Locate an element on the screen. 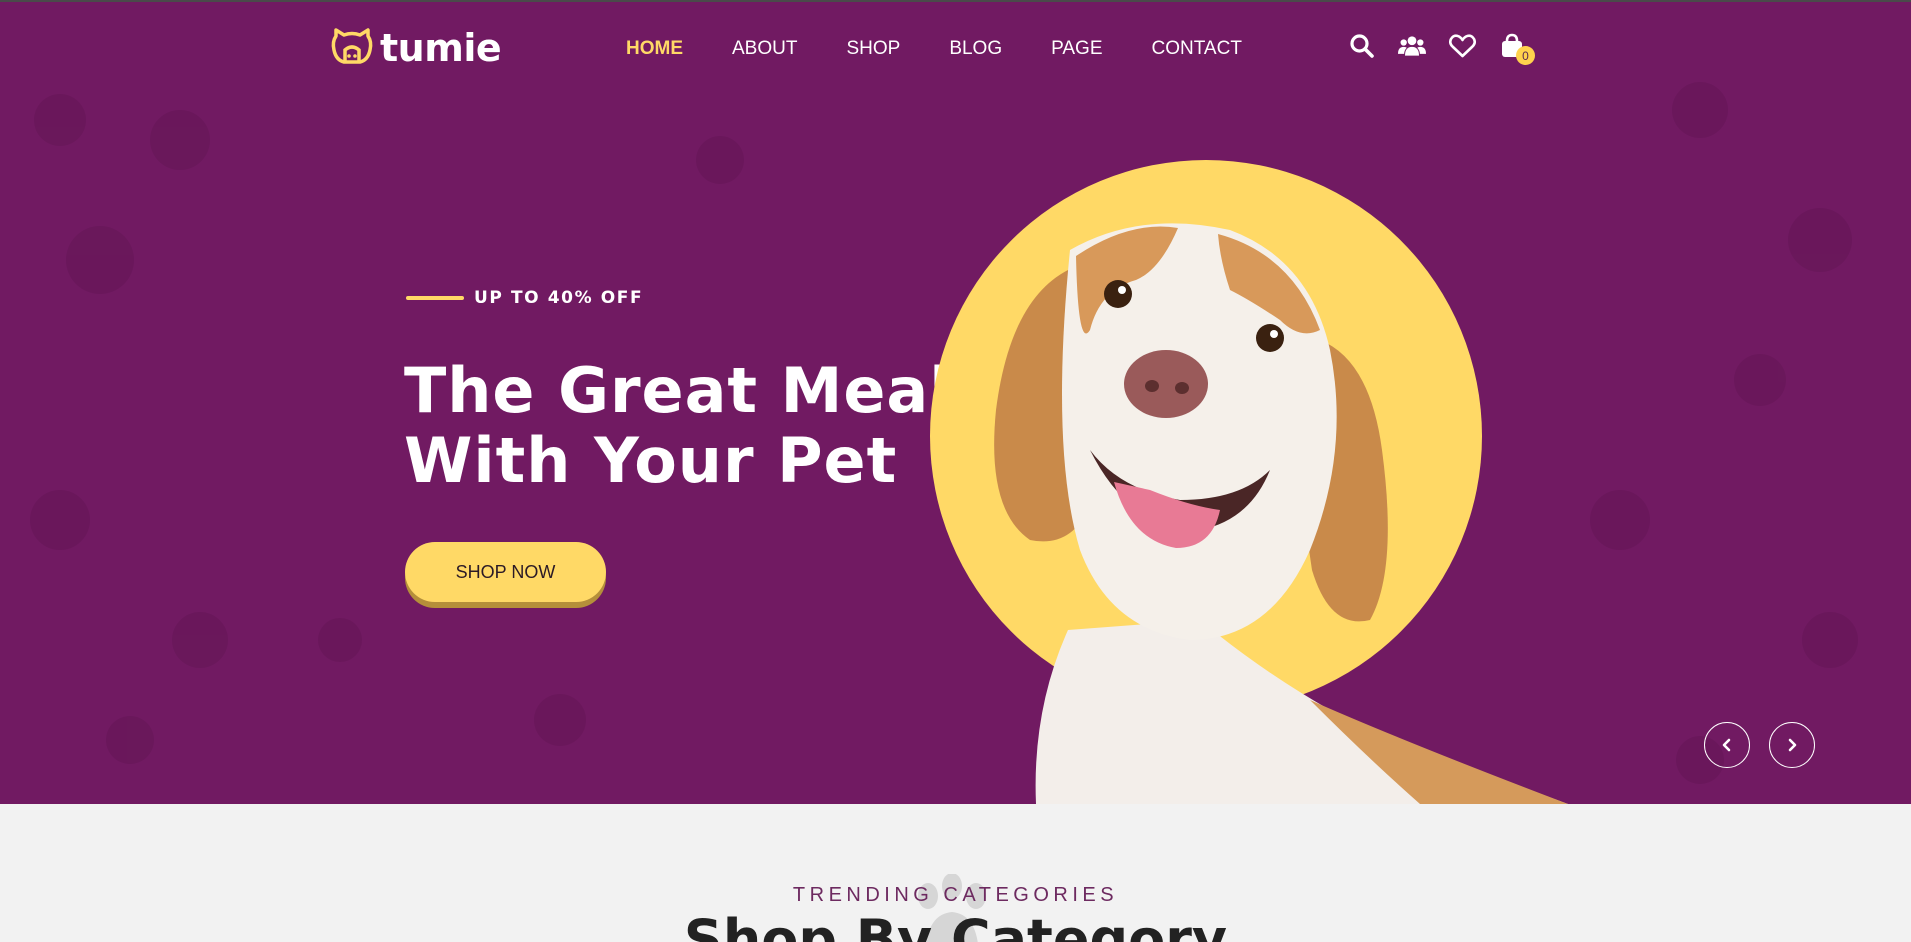 This screenshot has height=942, width=1911. nav-item-home: HOME is located at coordinates (654, 49).